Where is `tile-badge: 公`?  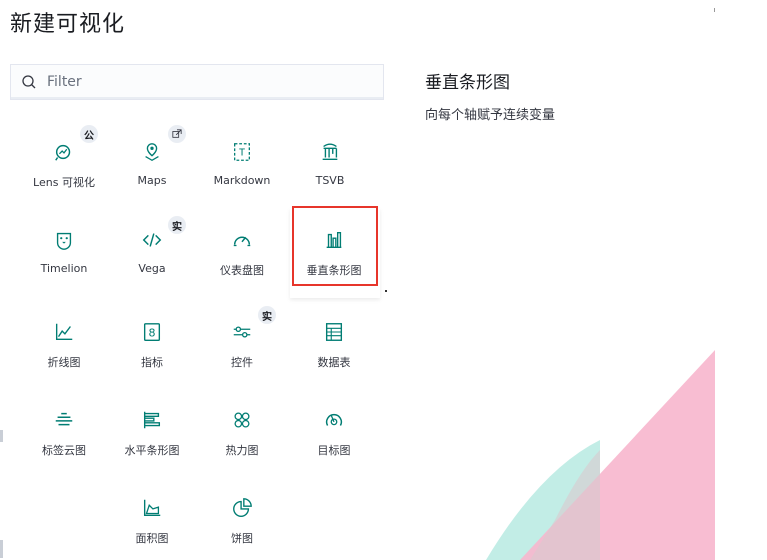 tile-badge: 公 is located at coordinates (89, 134).